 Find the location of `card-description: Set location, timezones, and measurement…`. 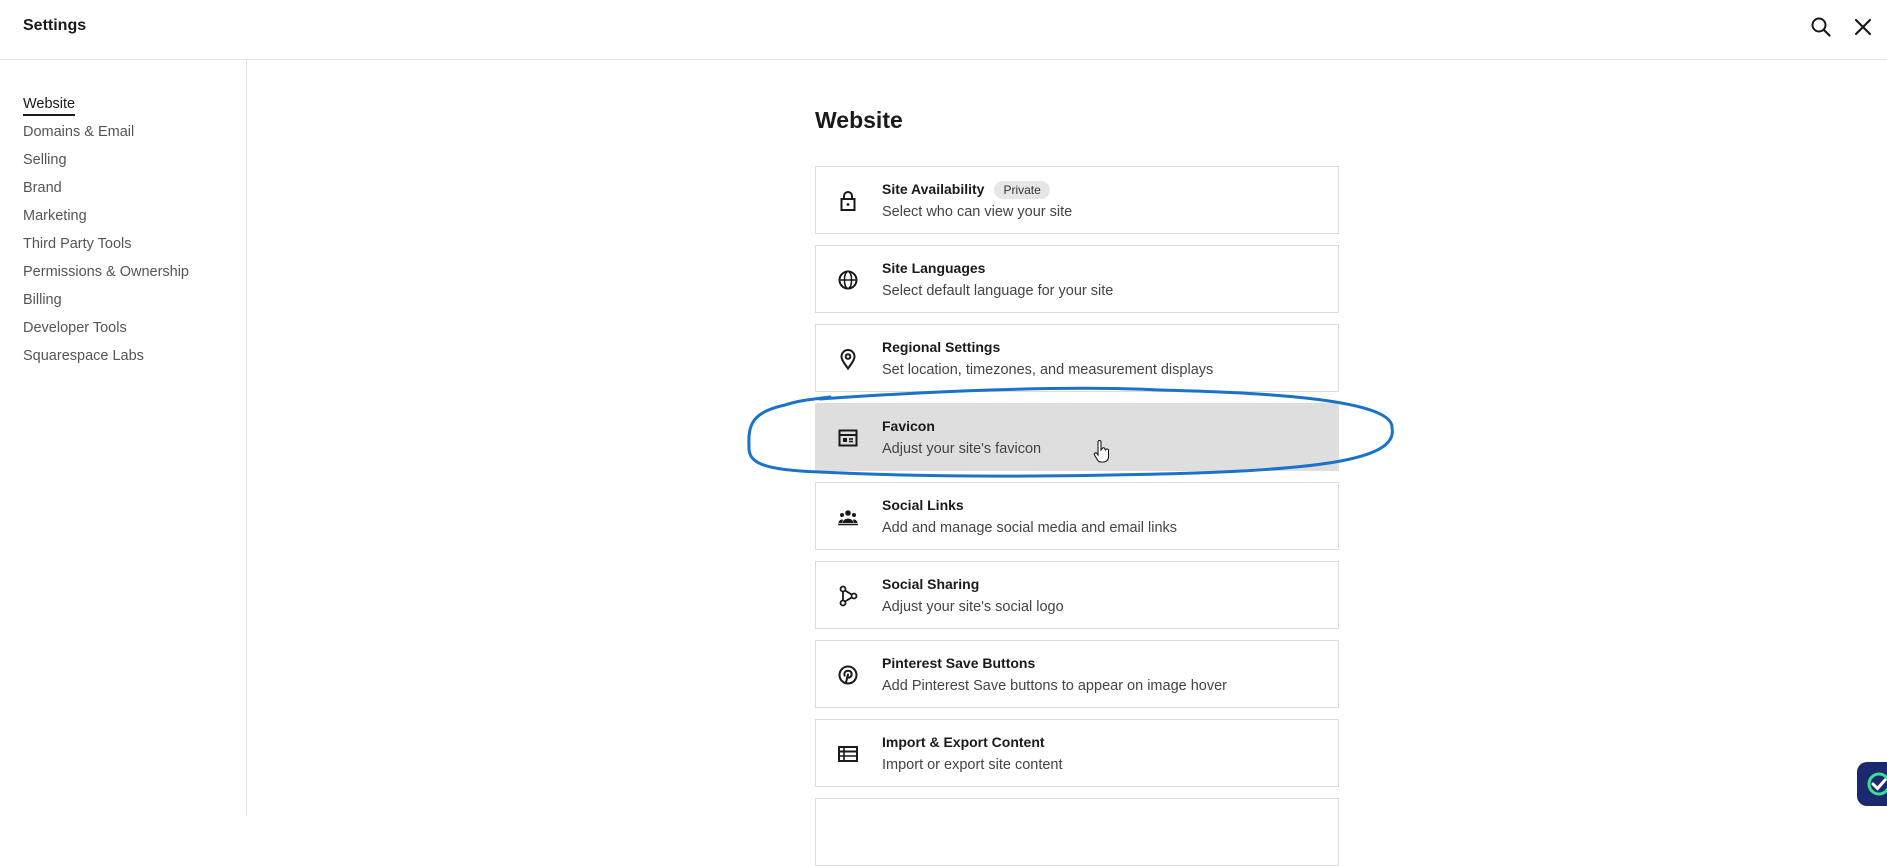

card-description: Set location, timezones, and measurement… is located at coordinates (1048, 370).